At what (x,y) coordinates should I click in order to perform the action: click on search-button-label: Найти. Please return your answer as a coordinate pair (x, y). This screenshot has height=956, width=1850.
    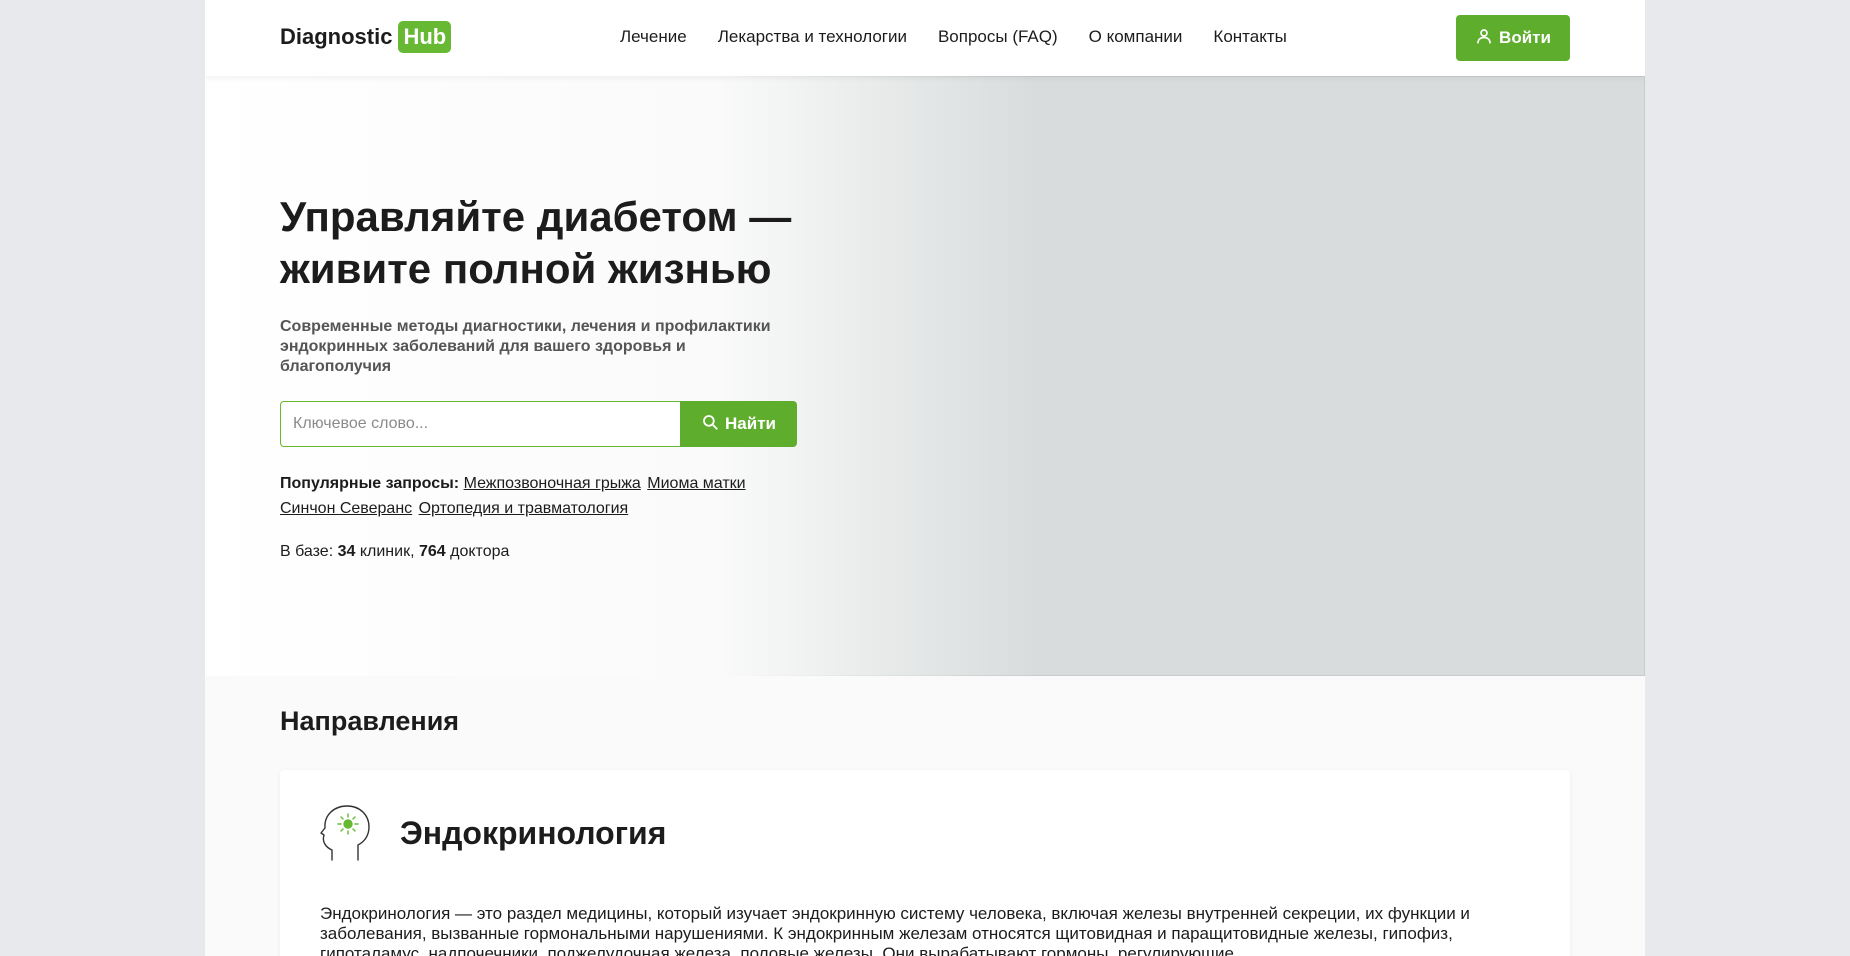
    Looking at the image, I should click on (750, 423).